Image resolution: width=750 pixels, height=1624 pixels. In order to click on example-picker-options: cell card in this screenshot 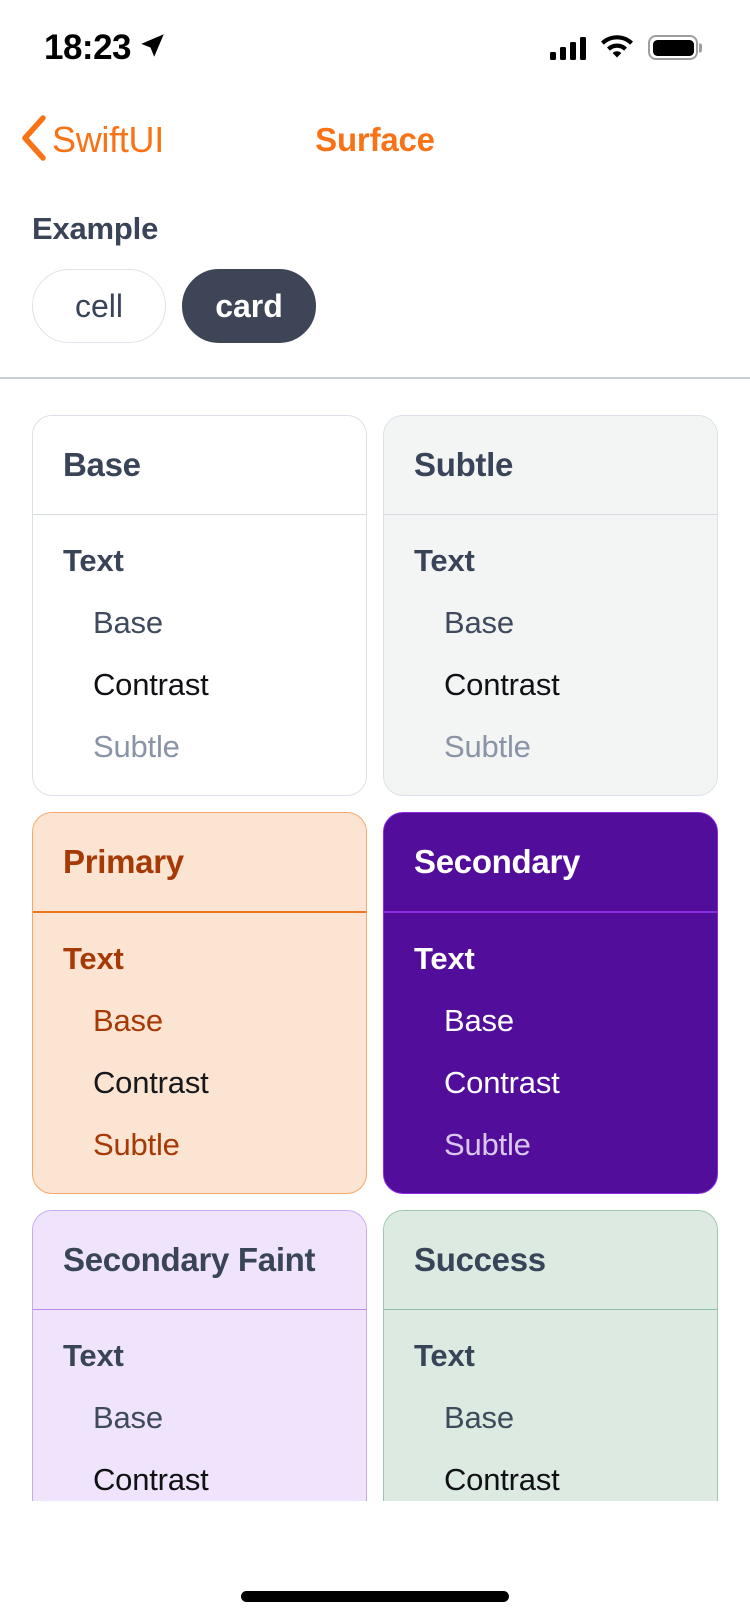, I will do `click(375, 306)`.